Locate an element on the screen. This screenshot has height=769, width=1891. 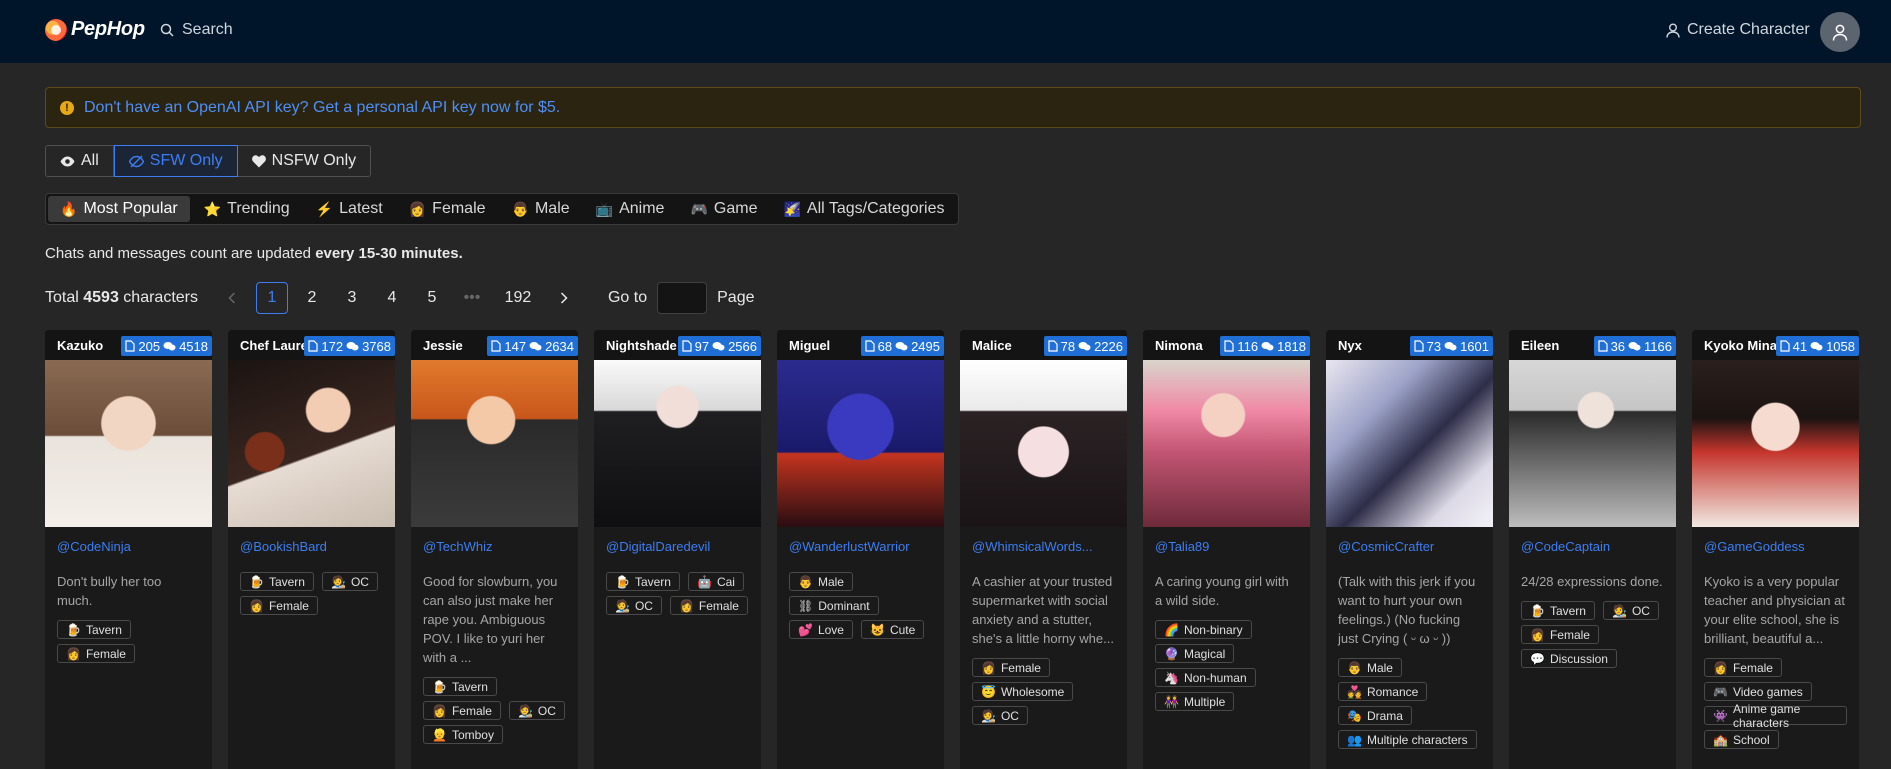
author-link: @Talia89 is located at coordinates (1226, 546).